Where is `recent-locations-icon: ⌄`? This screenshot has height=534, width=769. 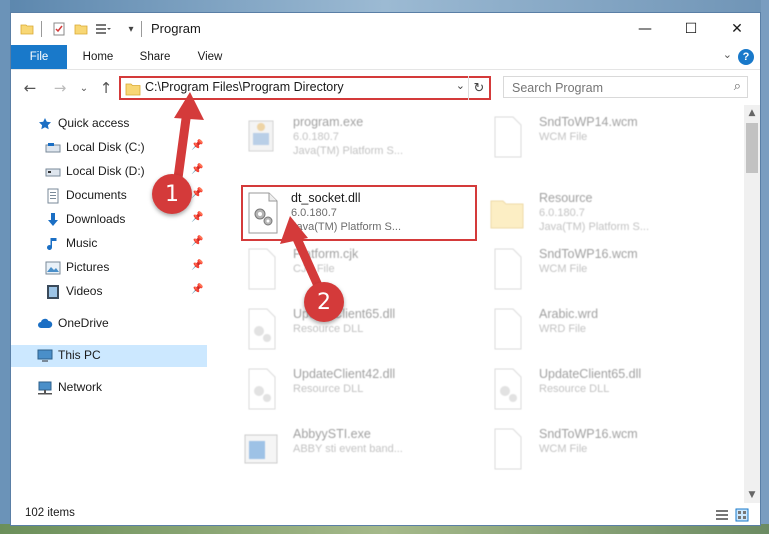 recent-locations-icon: ⌄ is located at coordinates (84, 88).